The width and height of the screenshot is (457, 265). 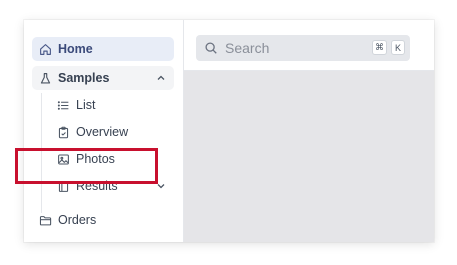 I want to click on sidebar-item-results: Results, so click(x=112, y=186).